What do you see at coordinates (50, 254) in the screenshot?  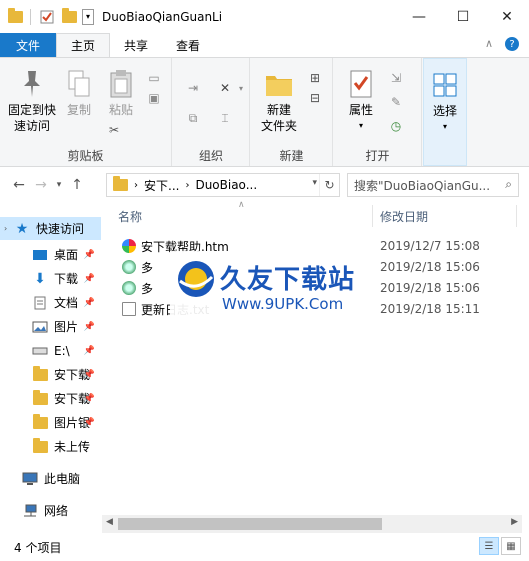 I see `sidebar-item-desktop: 桌面 📌` at bounding box center [50, 254].